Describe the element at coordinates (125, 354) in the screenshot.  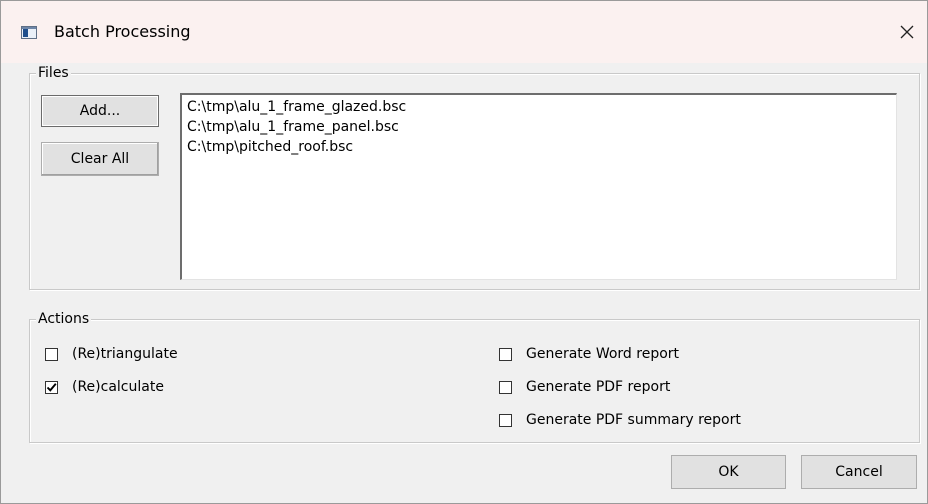
I see `retriangulate-label: (Re)triangulate` at that location.